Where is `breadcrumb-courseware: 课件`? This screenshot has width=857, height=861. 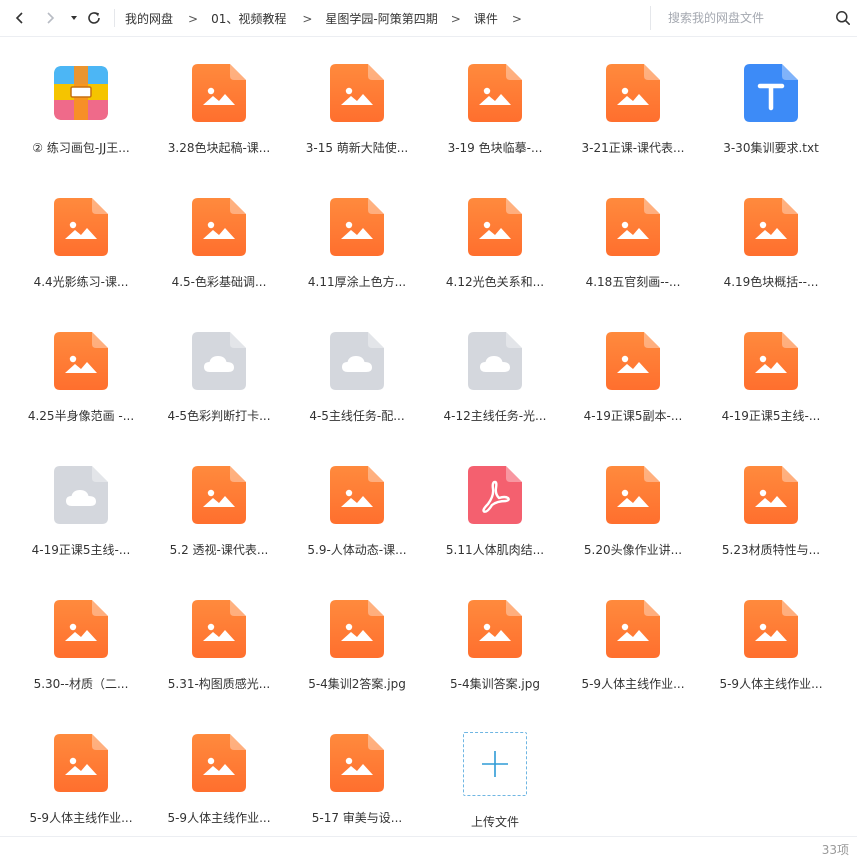
breadcrumb-courseware: 课件 is located at coordinates (486, 18).